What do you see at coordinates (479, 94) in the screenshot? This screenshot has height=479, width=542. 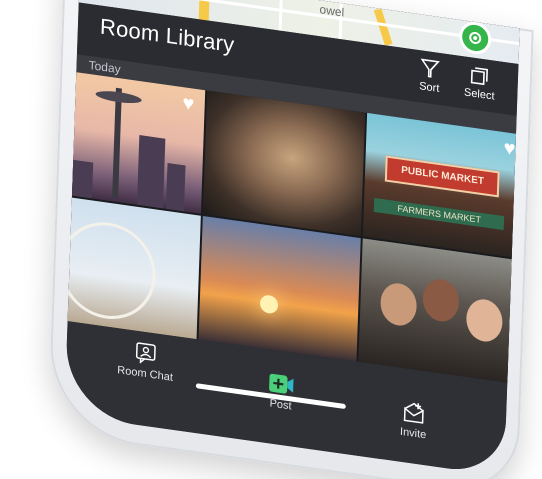 I see `select-label: Select` at bounding box center [479, 94].